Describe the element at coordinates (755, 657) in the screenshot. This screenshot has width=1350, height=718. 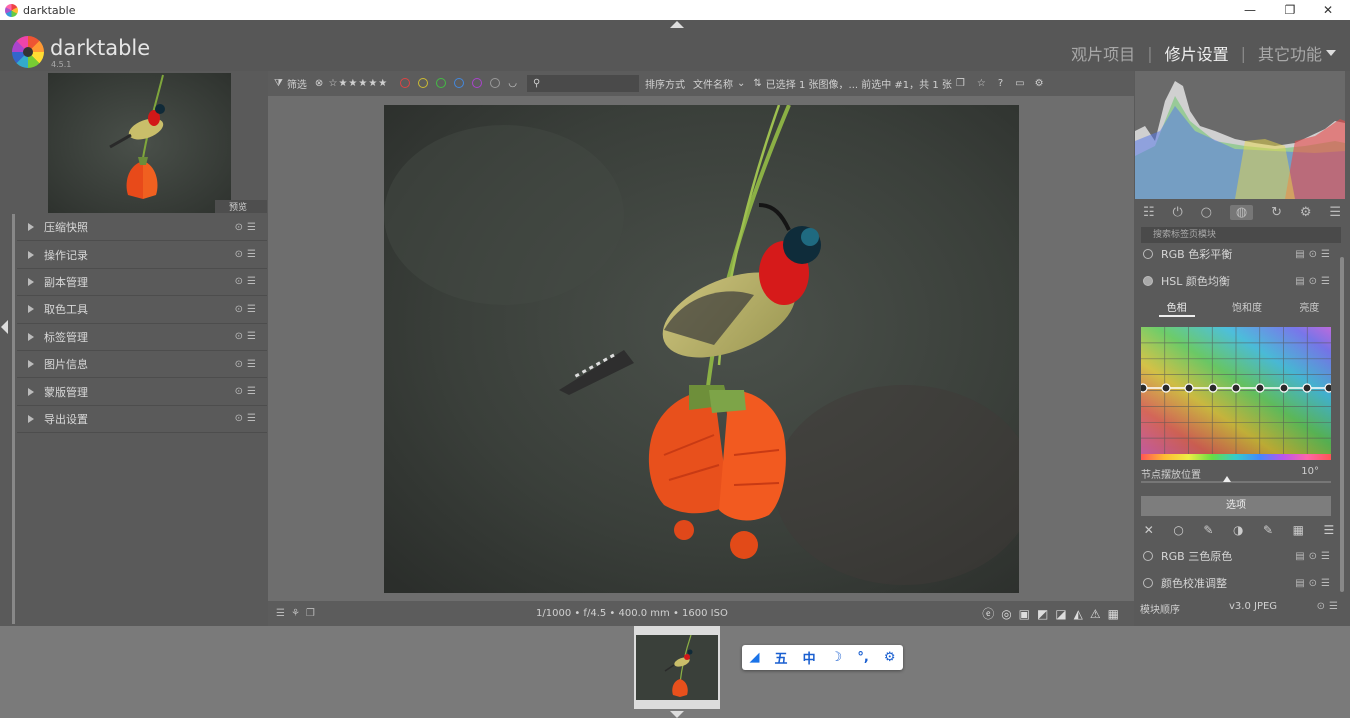
I see `ime-logo-icon: ◢` at that location.